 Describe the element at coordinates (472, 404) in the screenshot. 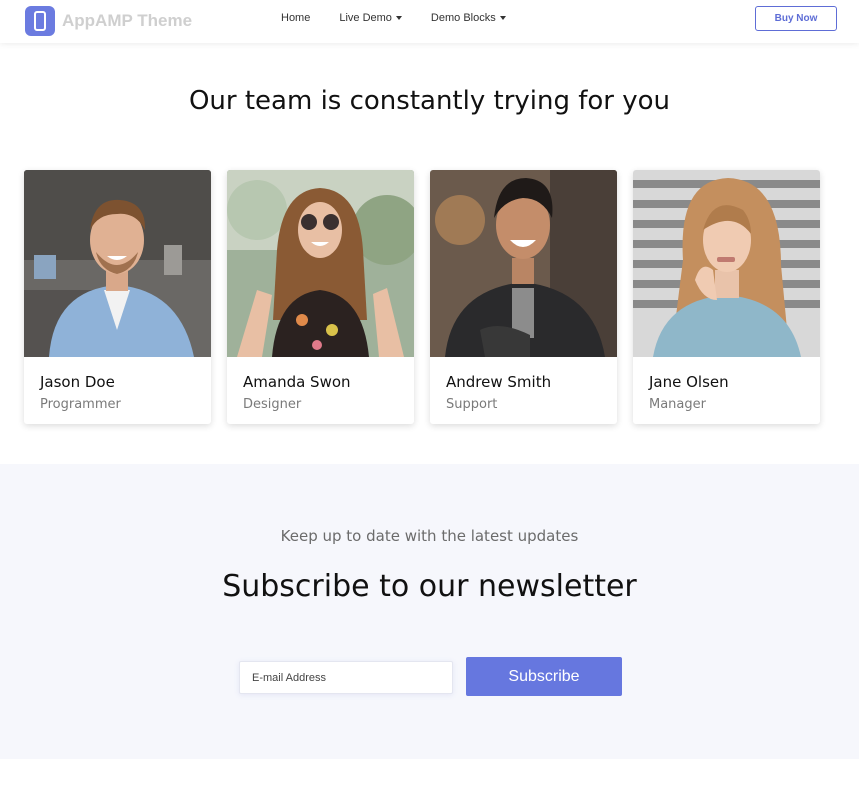

I see `member-role: Support` at that location.